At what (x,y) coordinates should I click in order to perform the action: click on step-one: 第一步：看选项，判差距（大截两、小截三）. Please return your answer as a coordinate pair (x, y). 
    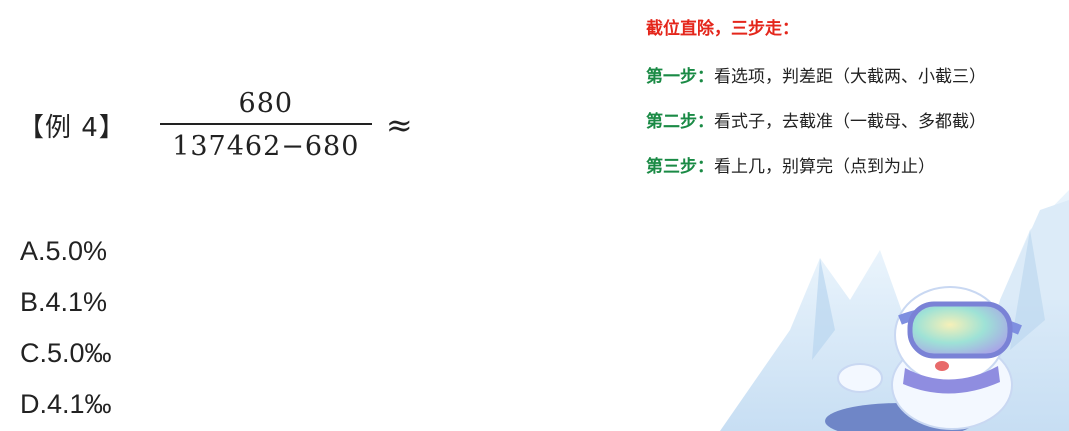
    Looking at the image, I should click on (816, 84).